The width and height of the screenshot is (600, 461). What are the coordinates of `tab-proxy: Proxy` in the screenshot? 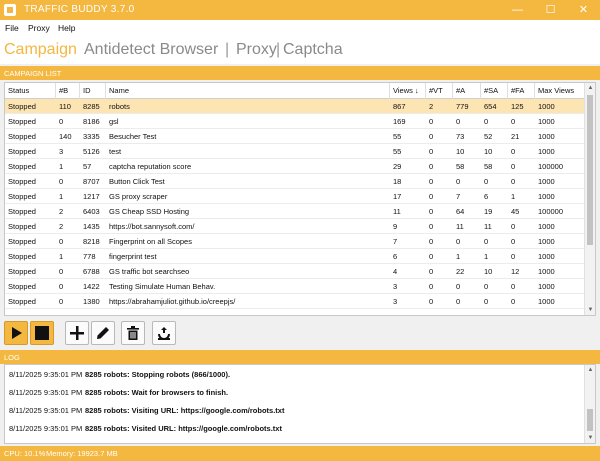 It's located at (256, 50).